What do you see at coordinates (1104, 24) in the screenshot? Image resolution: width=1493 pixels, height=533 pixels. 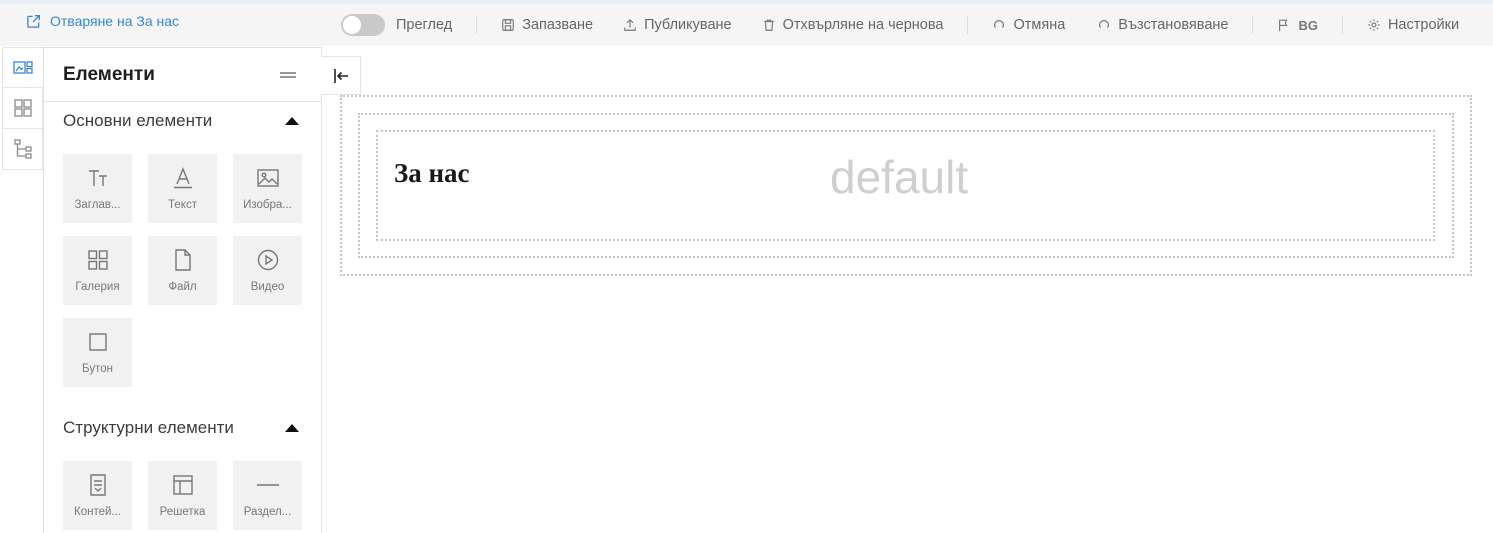 I see `redo-icon` at bounding box center [1104, 24].